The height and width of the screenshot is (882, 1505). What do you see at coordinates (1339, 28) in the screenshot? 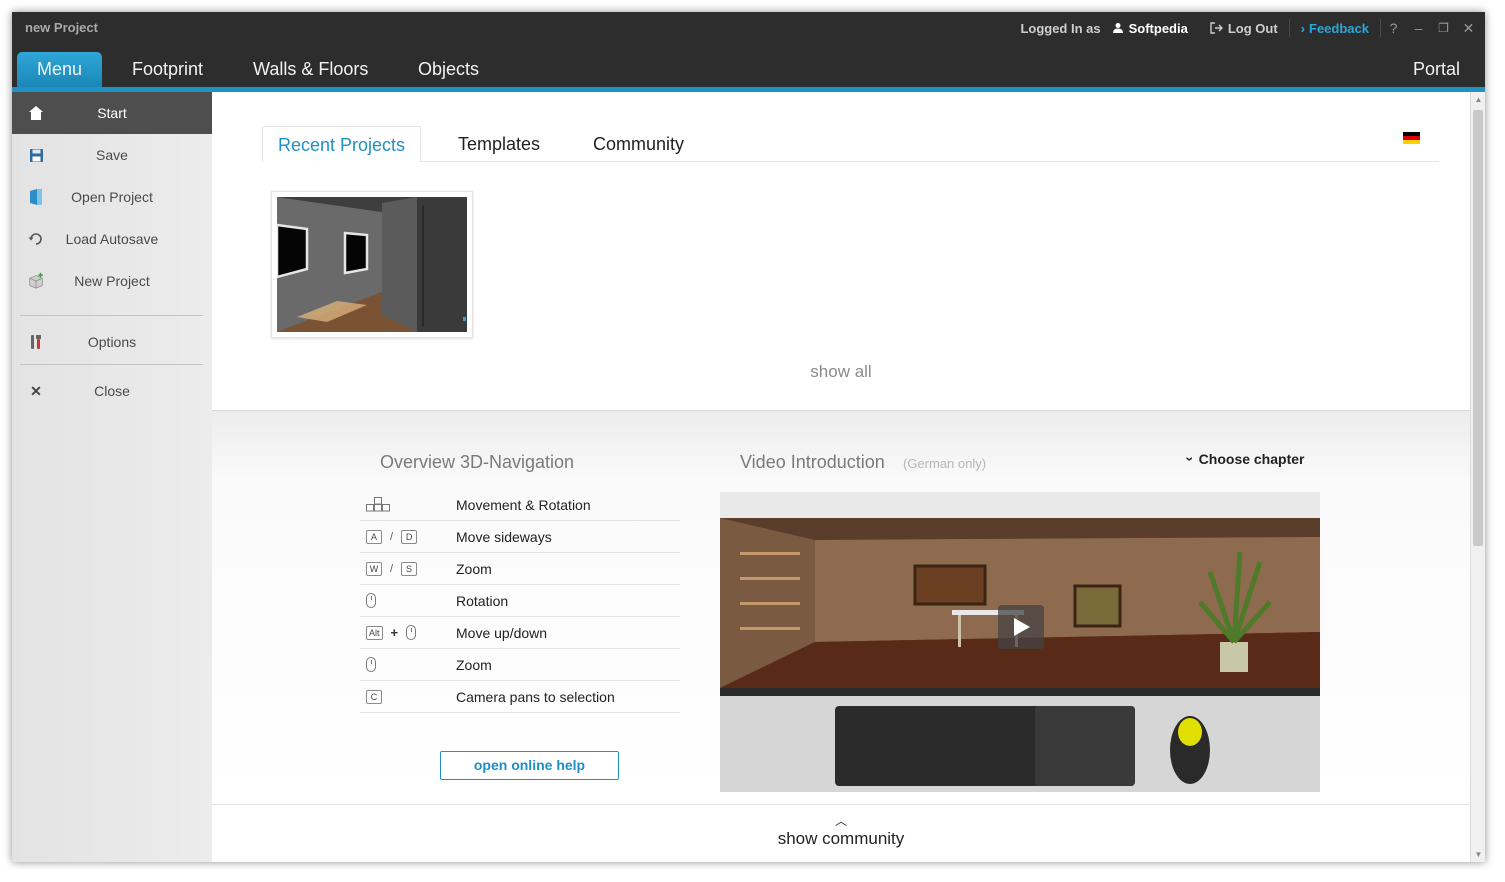
I see `feedback-label: Feedback` at bounding box center [1339, 28].